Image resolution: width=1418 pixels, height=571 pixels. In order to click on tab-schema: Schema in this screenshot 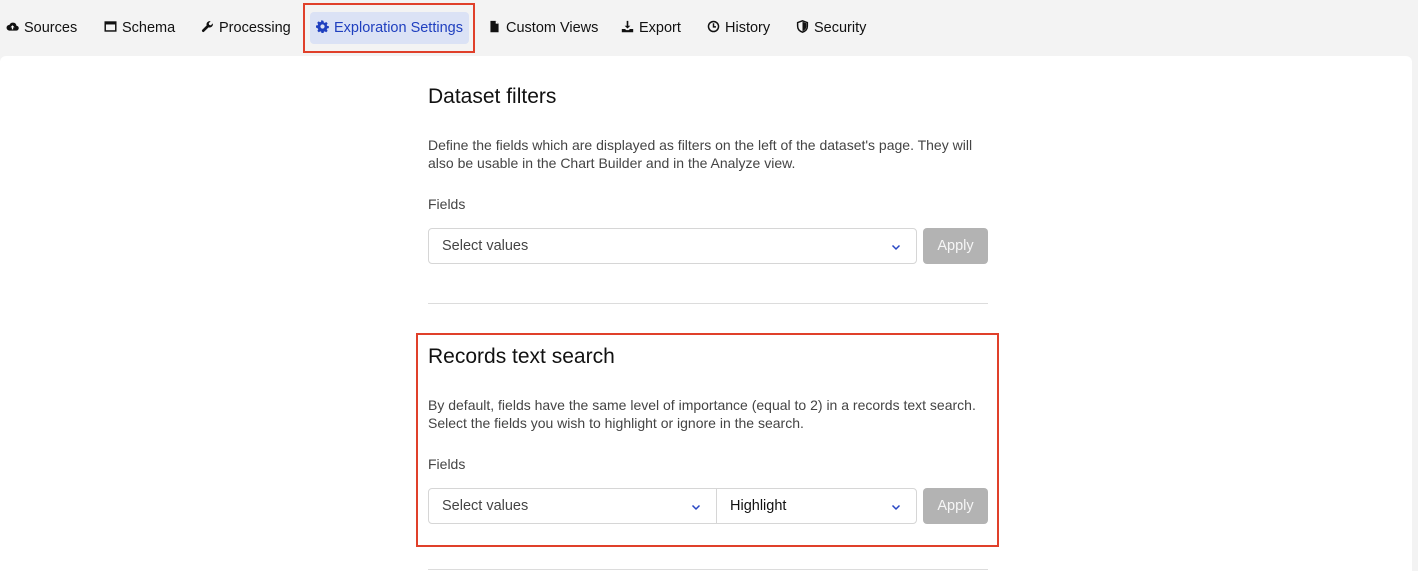, I will do `click(139, 28)`.